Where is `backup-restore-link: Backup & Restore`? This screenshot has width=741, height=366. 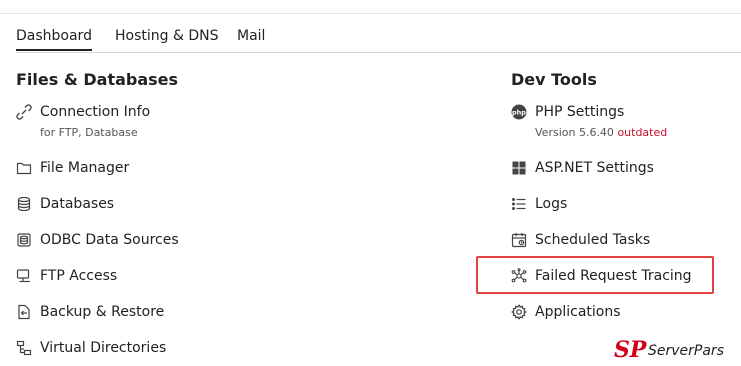 backup-restore-link: Backup & Restore is located at coordinates (90, 312).